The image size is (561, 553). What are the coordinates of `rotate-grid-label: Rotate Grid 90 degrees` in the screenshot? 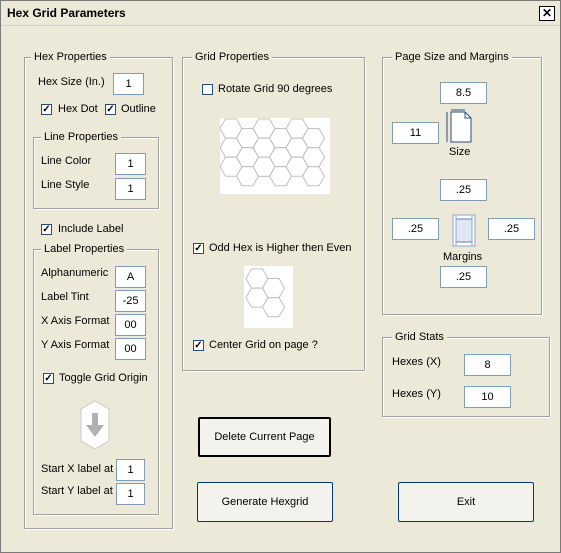 It's located at (275, 89).